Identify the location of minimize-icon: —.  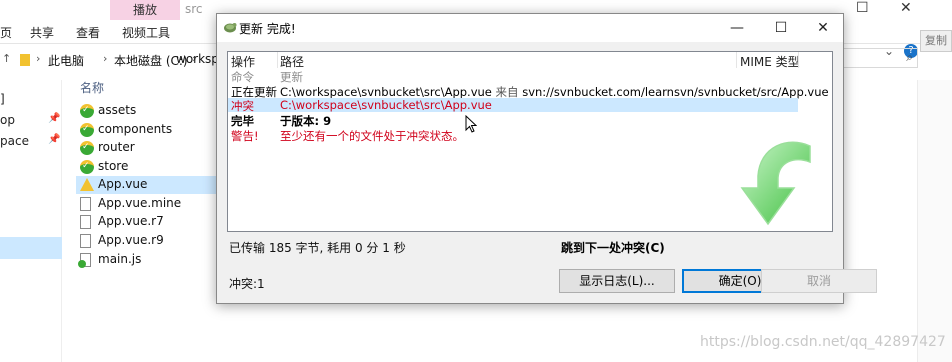
(737, 28).